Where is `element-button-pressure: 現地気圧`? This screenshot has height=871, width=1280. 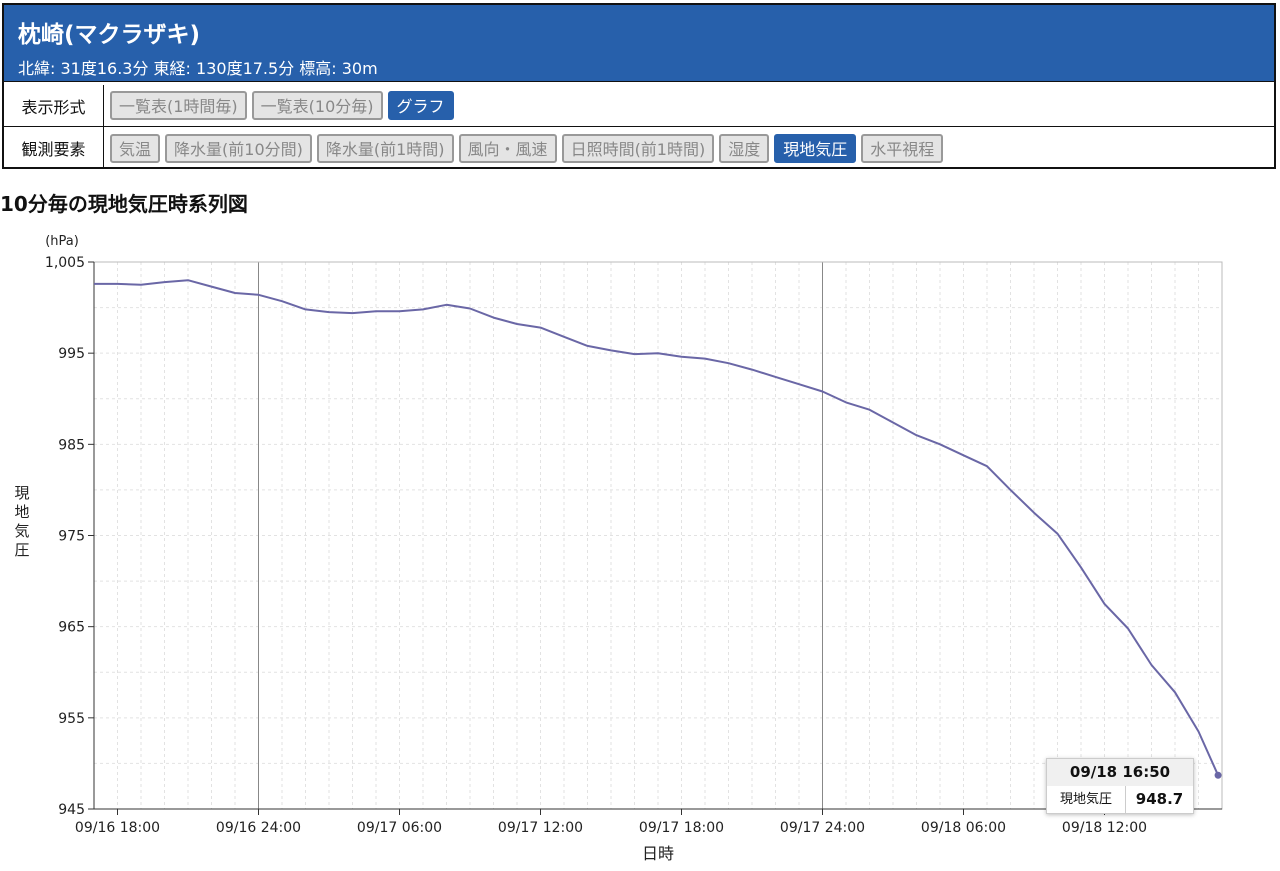
element-button-pressure: 現地気圧 is located at coordinates (815, 148).